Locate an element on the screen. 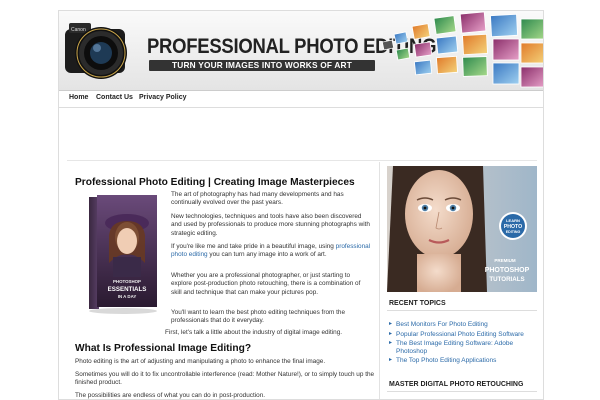  recent-topic-link: The Top Photo Editing Applications is located at coordinates (463, 361).